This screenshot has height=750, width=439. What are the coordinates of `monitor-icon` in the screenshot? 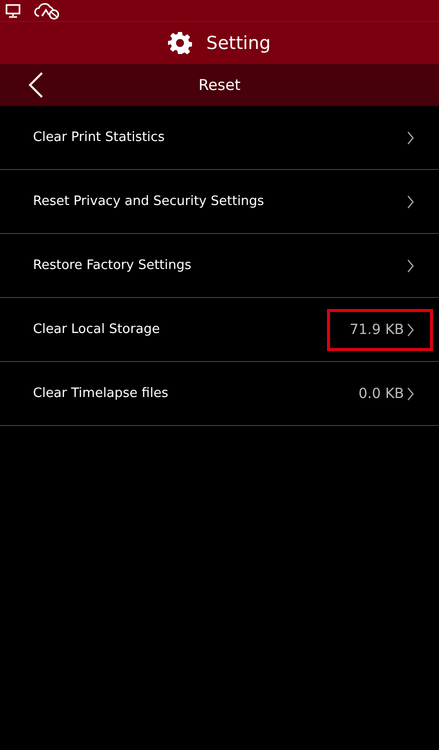 It's located at (13, 11).